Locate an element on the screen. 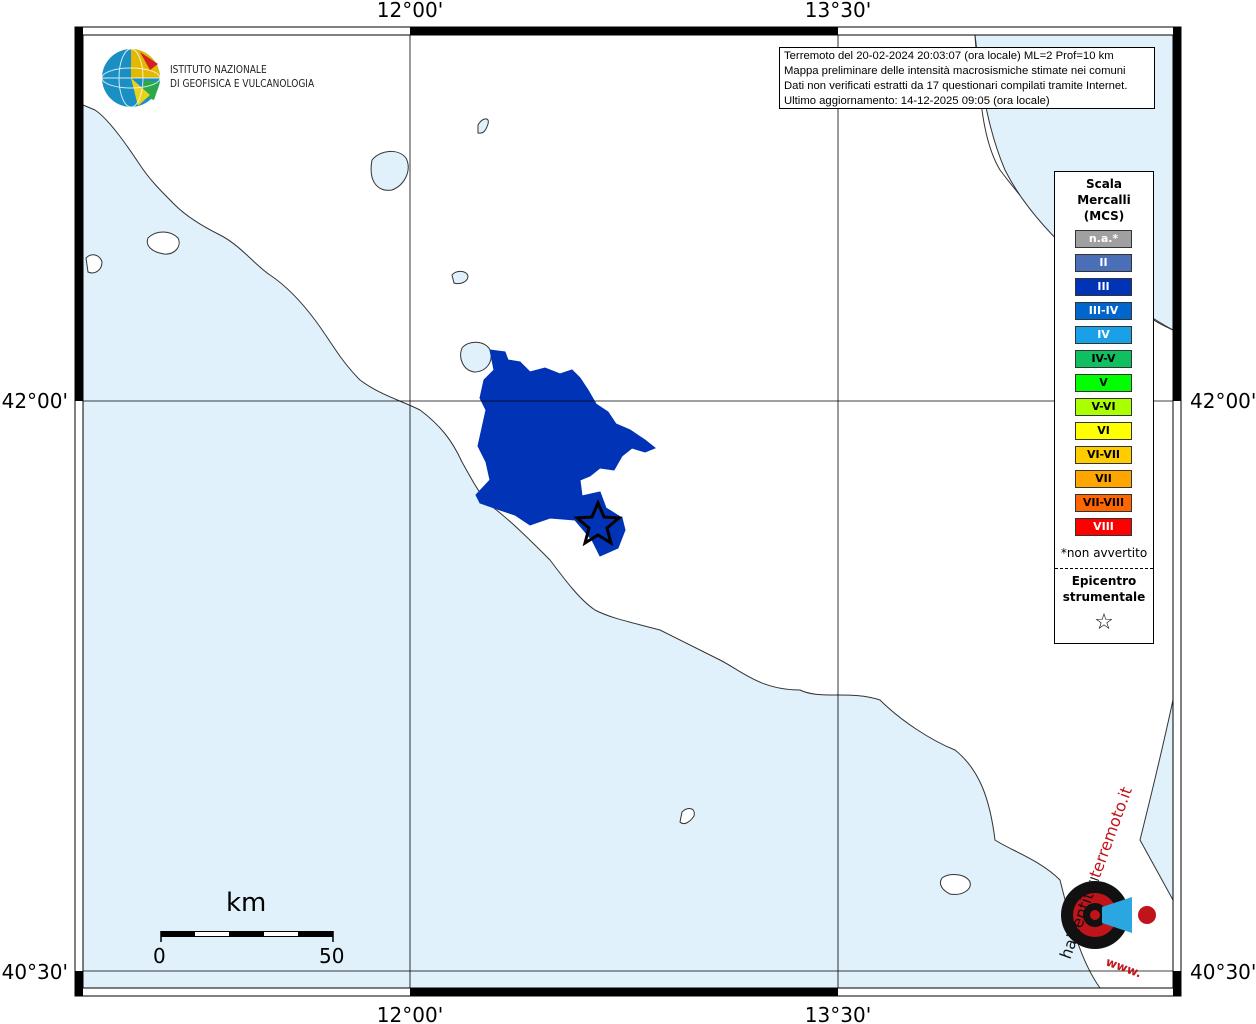 This screenshot has height=1024, width=1256. legend-swatch: III is located at coordinates (1103, 287).